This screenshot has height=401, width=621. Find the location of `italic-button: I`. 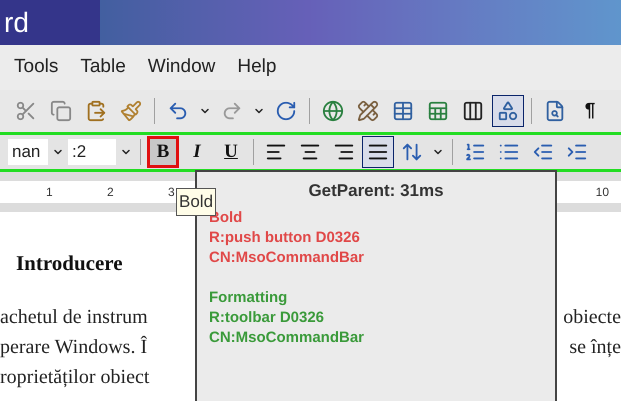

italic-button: I is located at coordinates (197, 152).